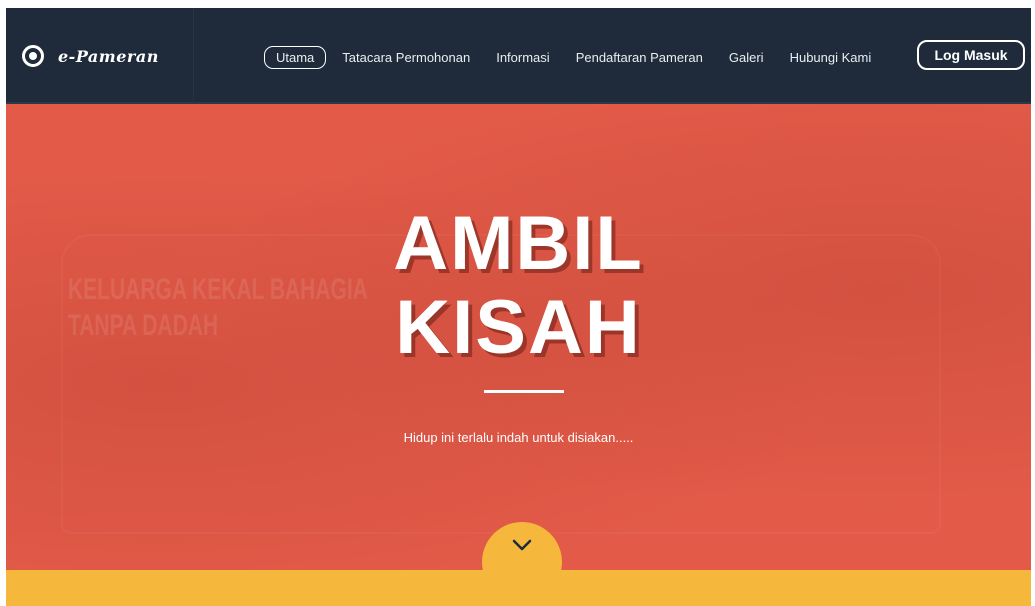  I want to click on brand: e-Pameran, so click(100, 56).